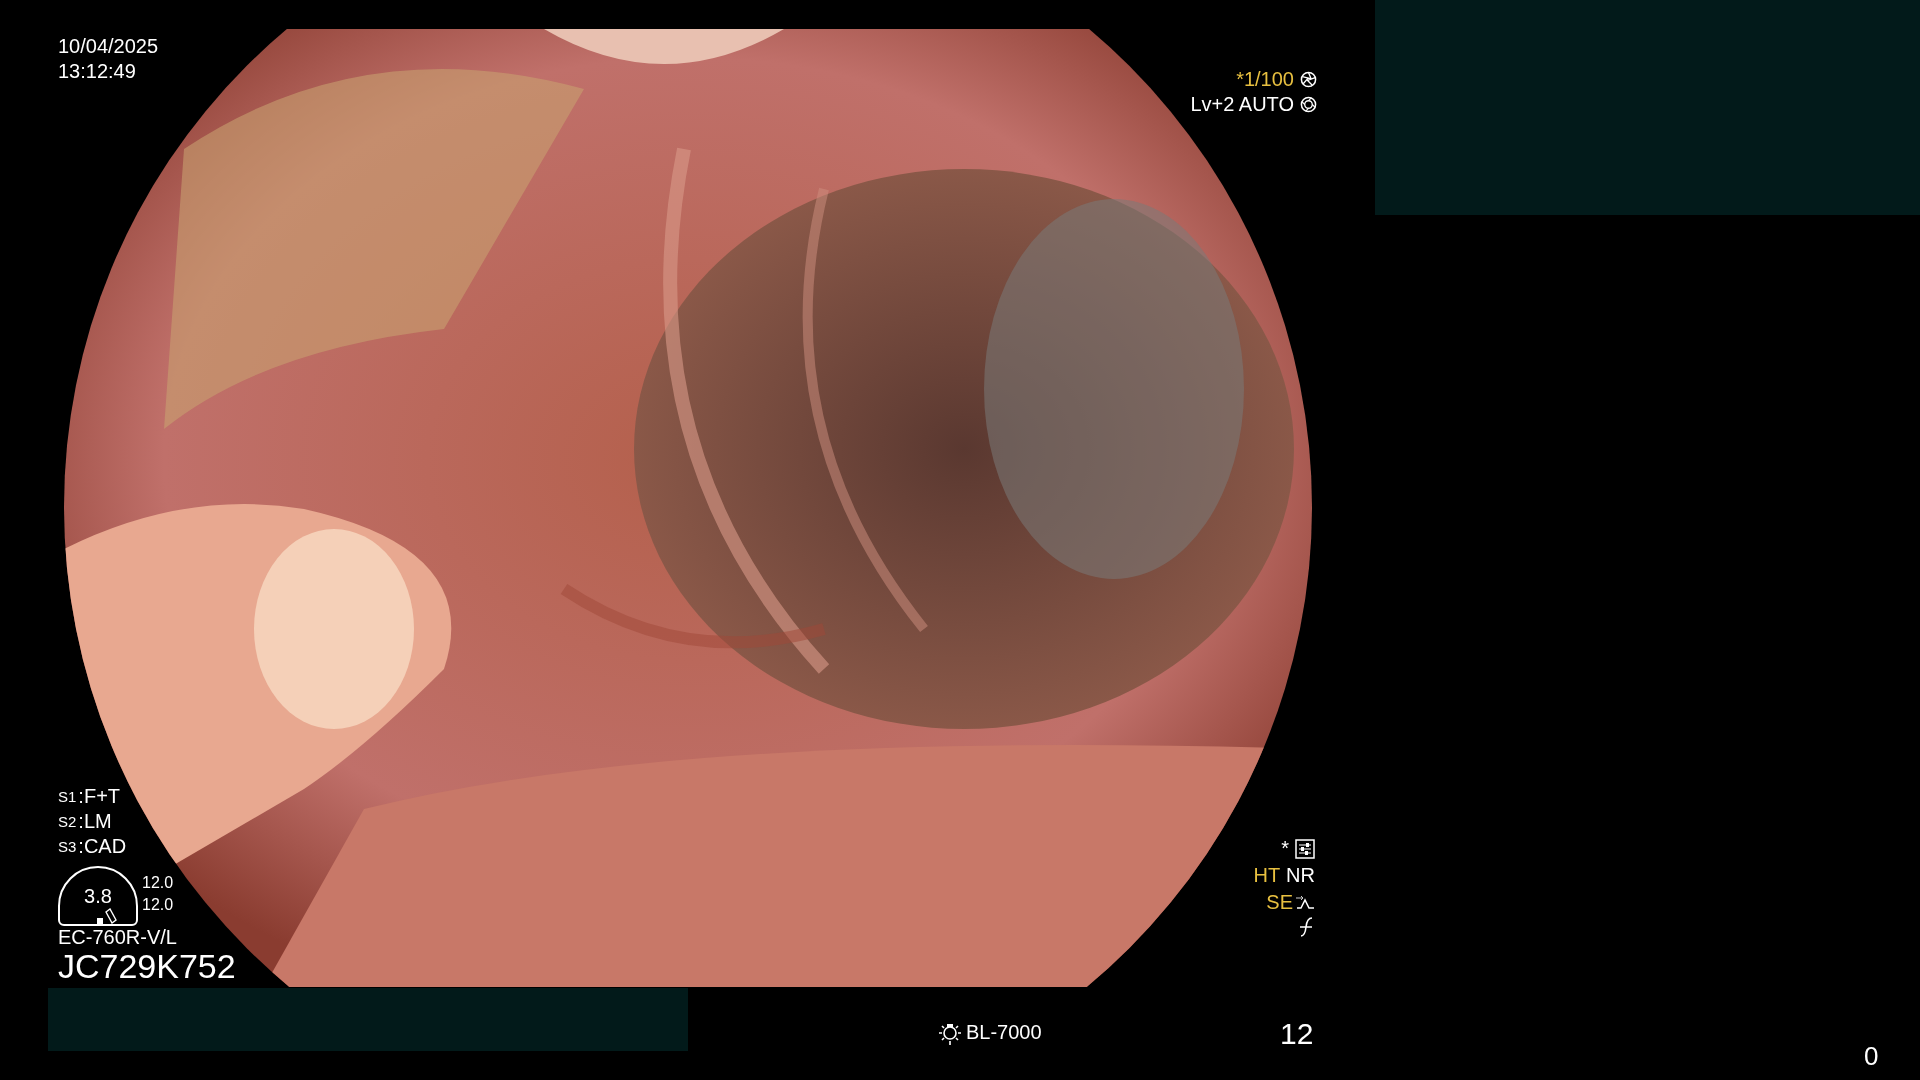 The width and height of the screenshot is (1920, 1080). I want to click on date-text: 10/04/2025, so click(108, 46).